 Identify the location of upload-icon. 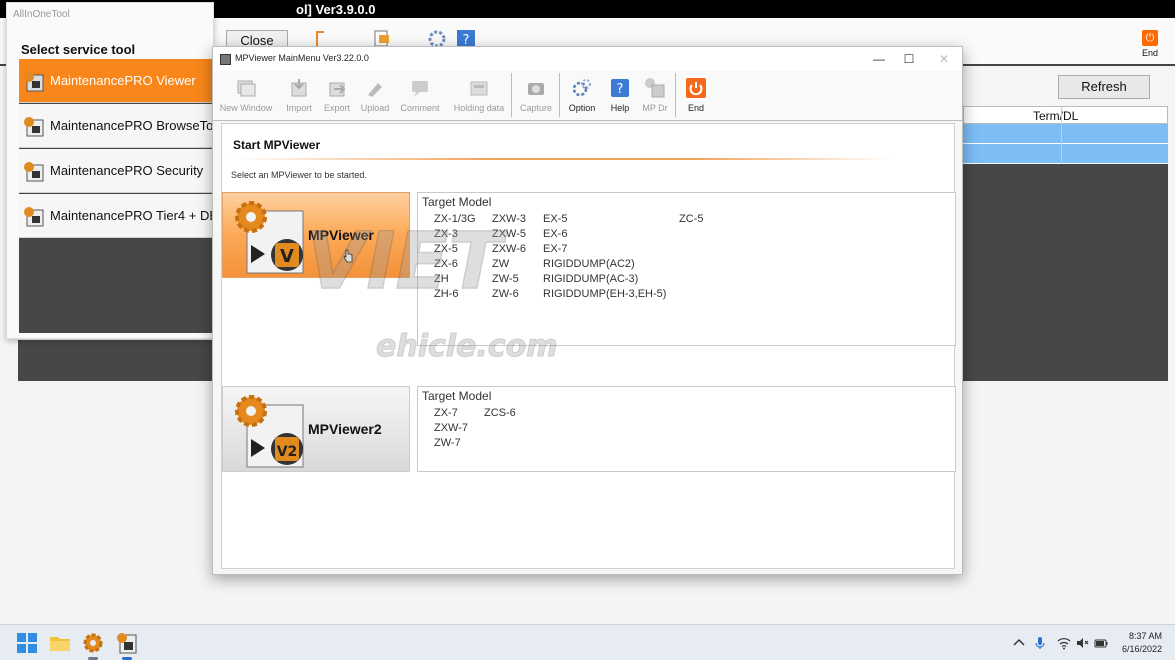
(375, 90).